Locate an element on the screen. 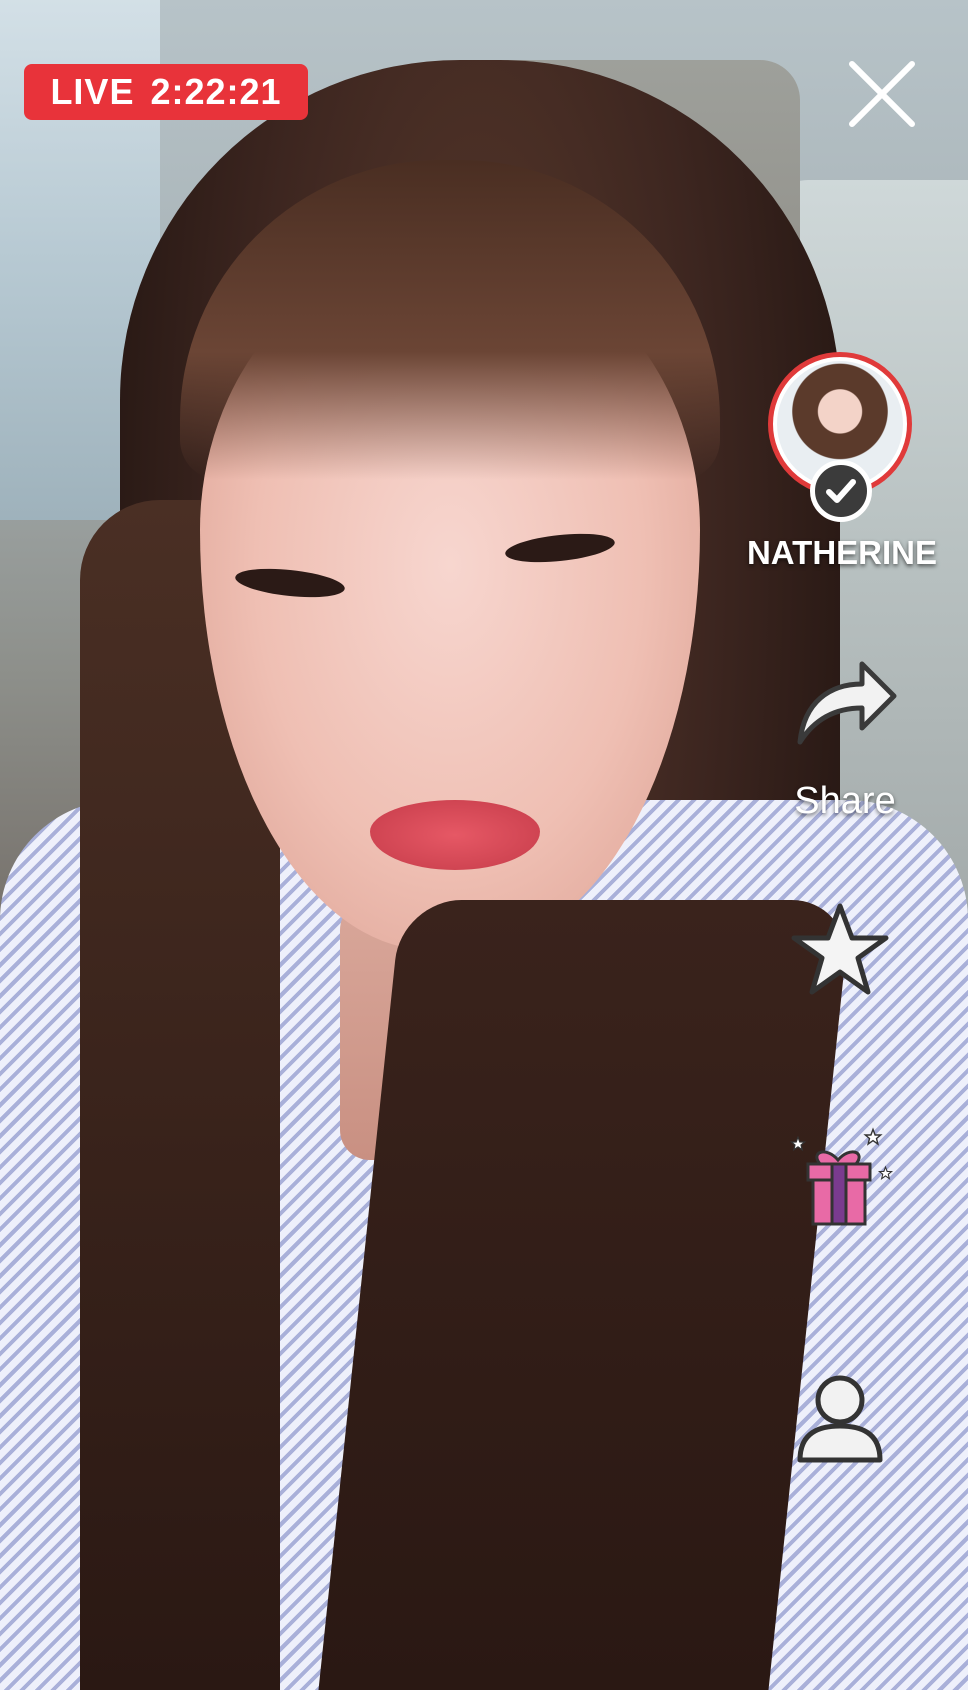 The width and height of the screenshot is (968, 1690). gift-button is located at coordinates (841, 1181).